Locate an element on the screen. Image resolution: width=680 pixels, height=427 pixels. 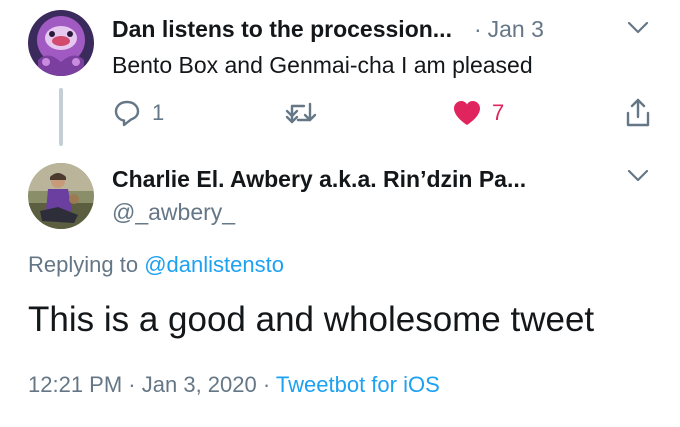
tweet2-handle: @_awbery_ is located at coordinates (173, 212).